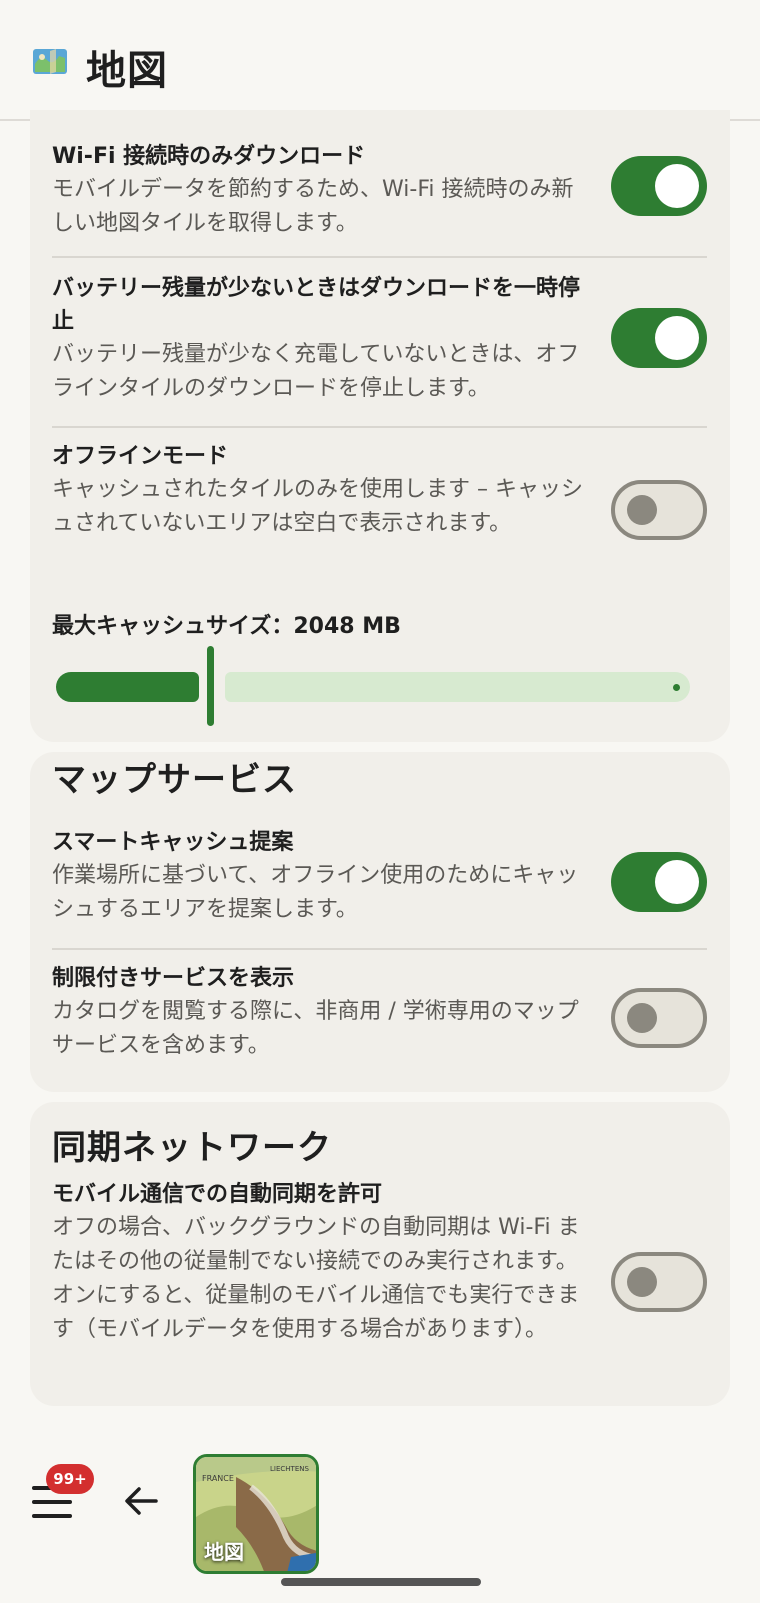  What do you see at coordinates (173, 842) in the screenshot?
I see `setting-title: スマートキャッシュ提案` at bounding box center [173, 842].